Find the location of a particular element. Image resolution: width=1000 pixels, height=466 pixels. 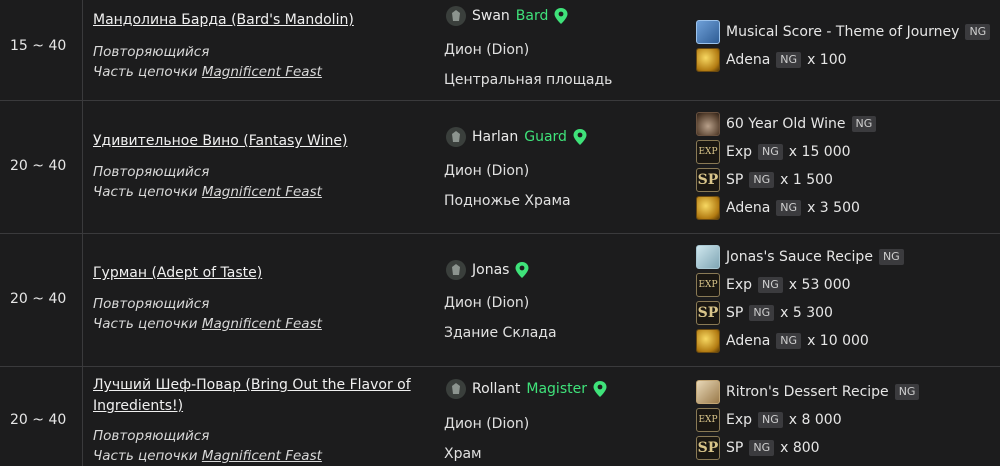

musical-score-icon is located at coordinates (708, 32).